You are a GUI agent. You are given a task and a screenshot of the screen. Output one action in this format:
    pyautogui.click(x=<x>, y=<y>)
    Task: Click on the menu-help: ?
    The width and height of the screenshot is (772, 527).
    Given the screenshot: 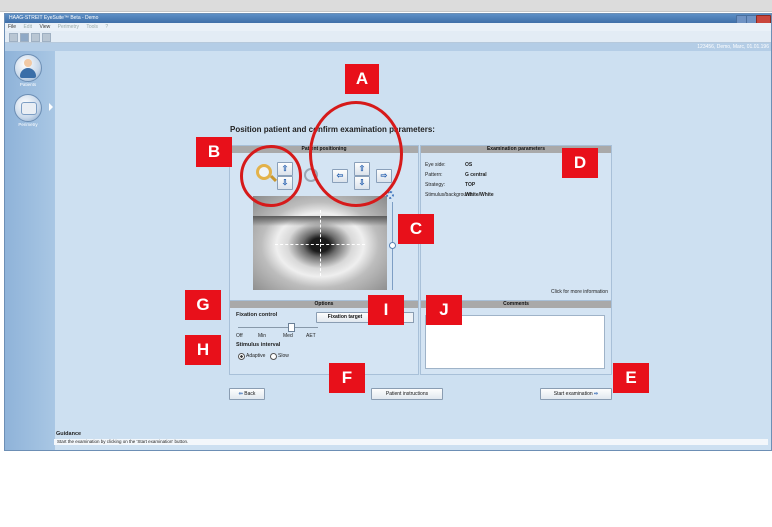 What is the action you would take?
    pyautogui.click(x=106, y=27)
    